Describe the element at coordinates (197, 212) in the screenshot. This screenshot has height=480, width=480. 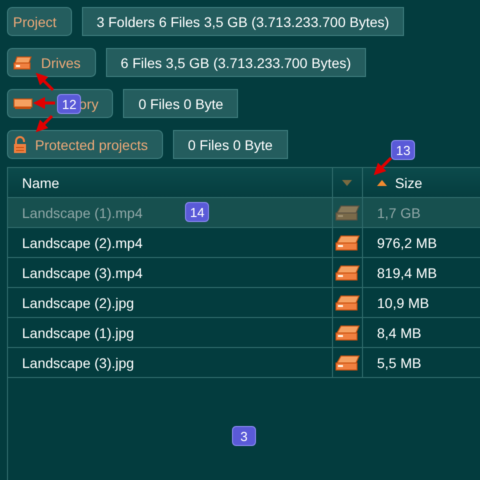
I see `annotation-badge: 14` at that location.